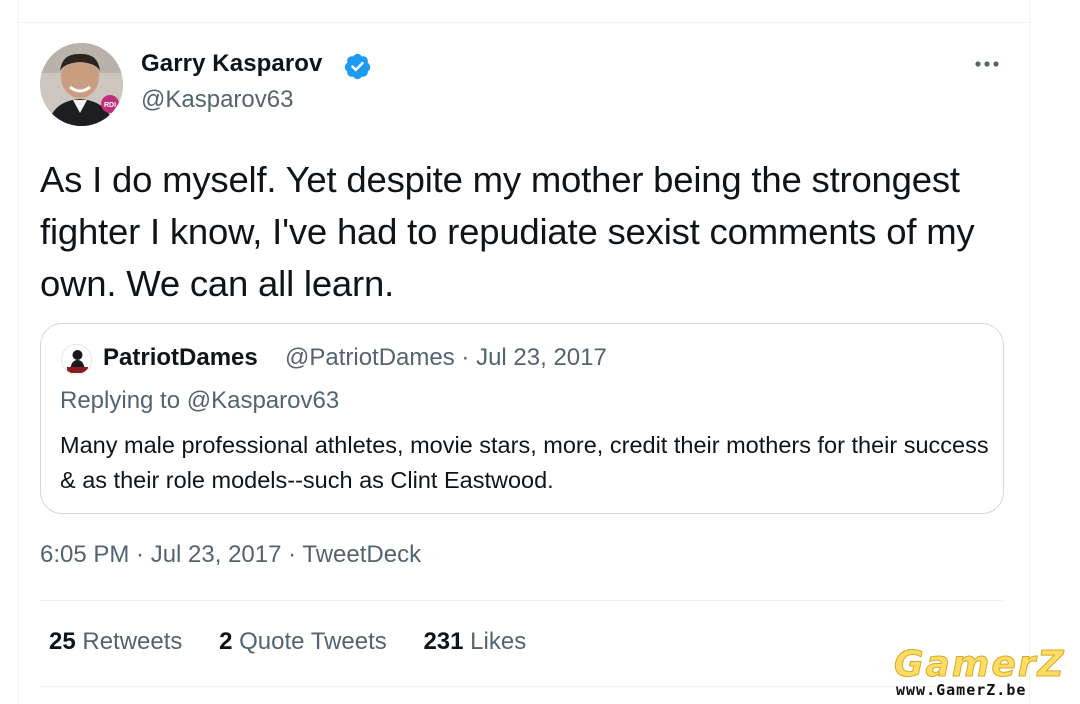 Image resolution: width=1080 pixels, height=704 pixels. What do you see at coordinates (987, 64) in the screenshot?
I see `more-horizontal-icon` at bounding box center [987, 64].